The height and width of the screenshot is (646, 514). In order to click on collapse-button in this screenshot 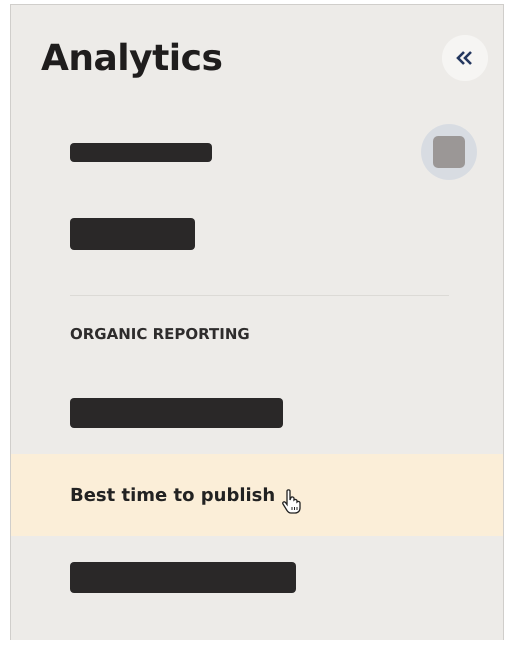, I will do `click(465, 58)`.